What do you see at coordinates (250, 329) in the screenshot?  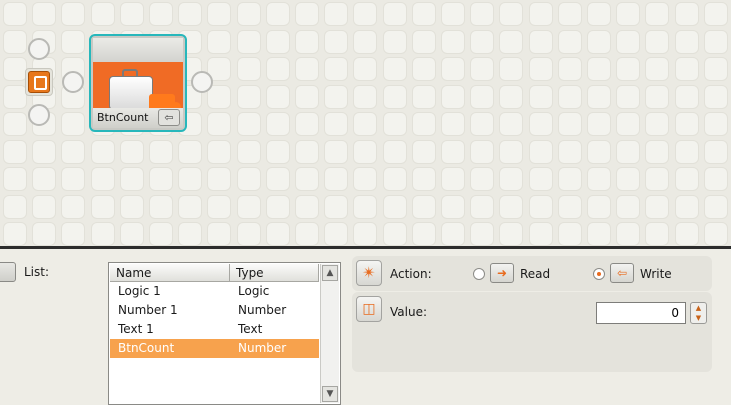 I see `row-type: Text` at bounding box center [250, 329].